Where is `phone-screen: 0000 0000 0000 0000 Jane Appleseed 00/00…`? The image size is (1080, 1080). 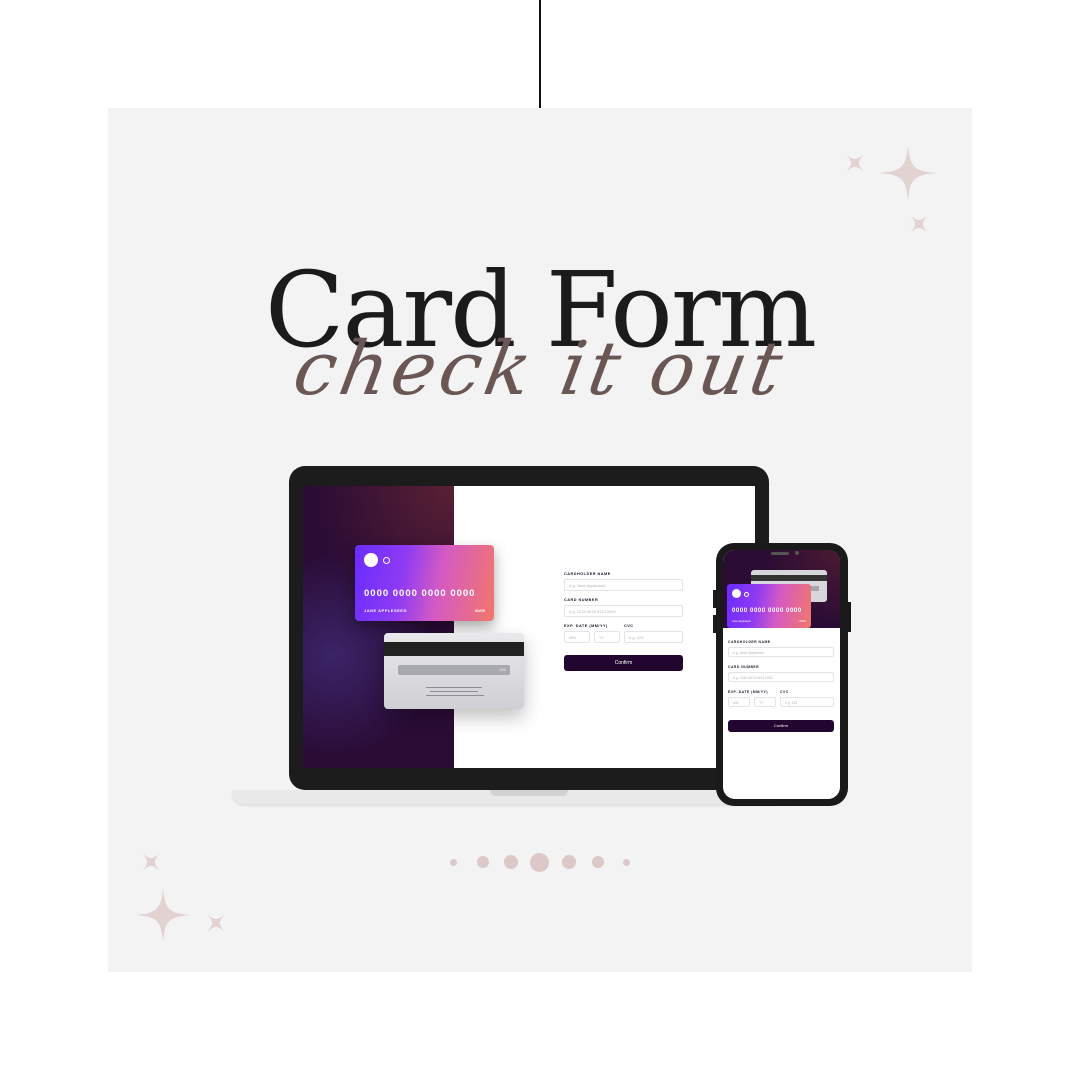
phone-screen: 0000 0000 0000 0000 Jane Appleseed 00/00… is located at coordinates (781, 674).